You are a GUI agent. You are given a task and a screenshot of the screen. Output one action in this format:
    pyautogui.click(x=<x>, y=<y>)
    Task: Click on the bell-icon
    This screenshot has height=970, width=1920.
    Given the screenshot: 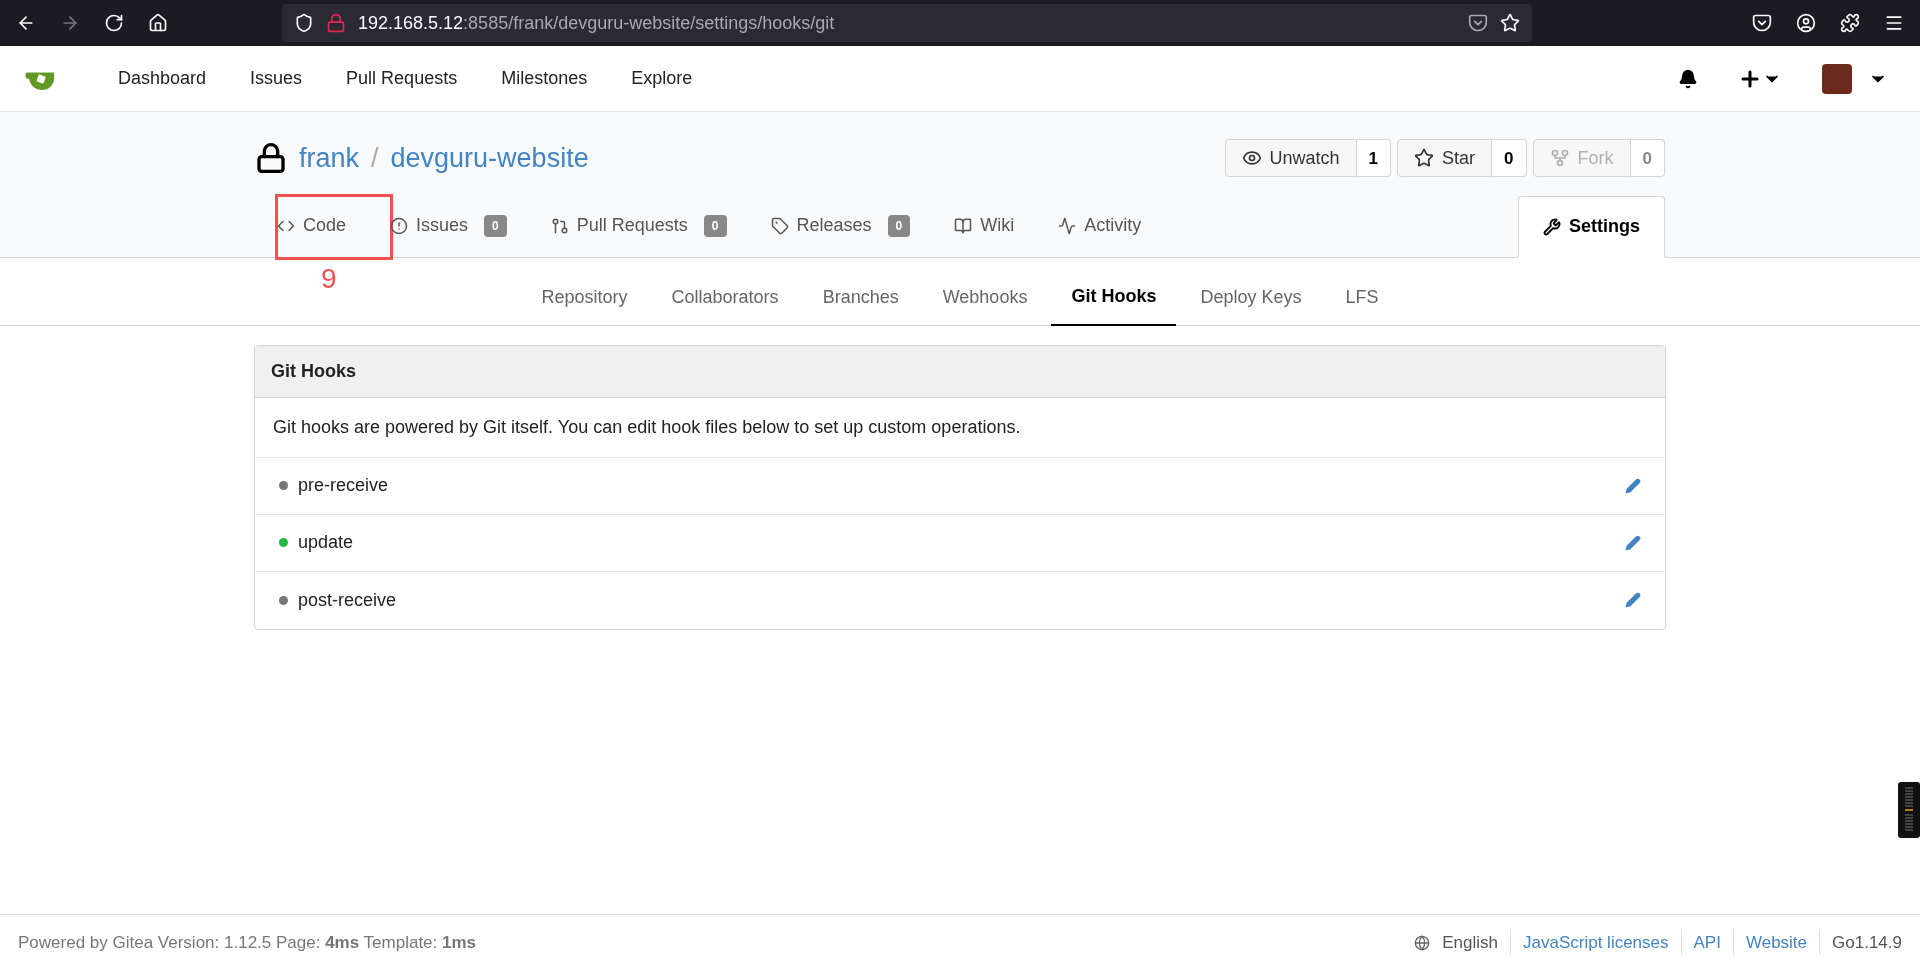 What is the action you would take?
    pyautogui.click(x=1688, y=78)
    